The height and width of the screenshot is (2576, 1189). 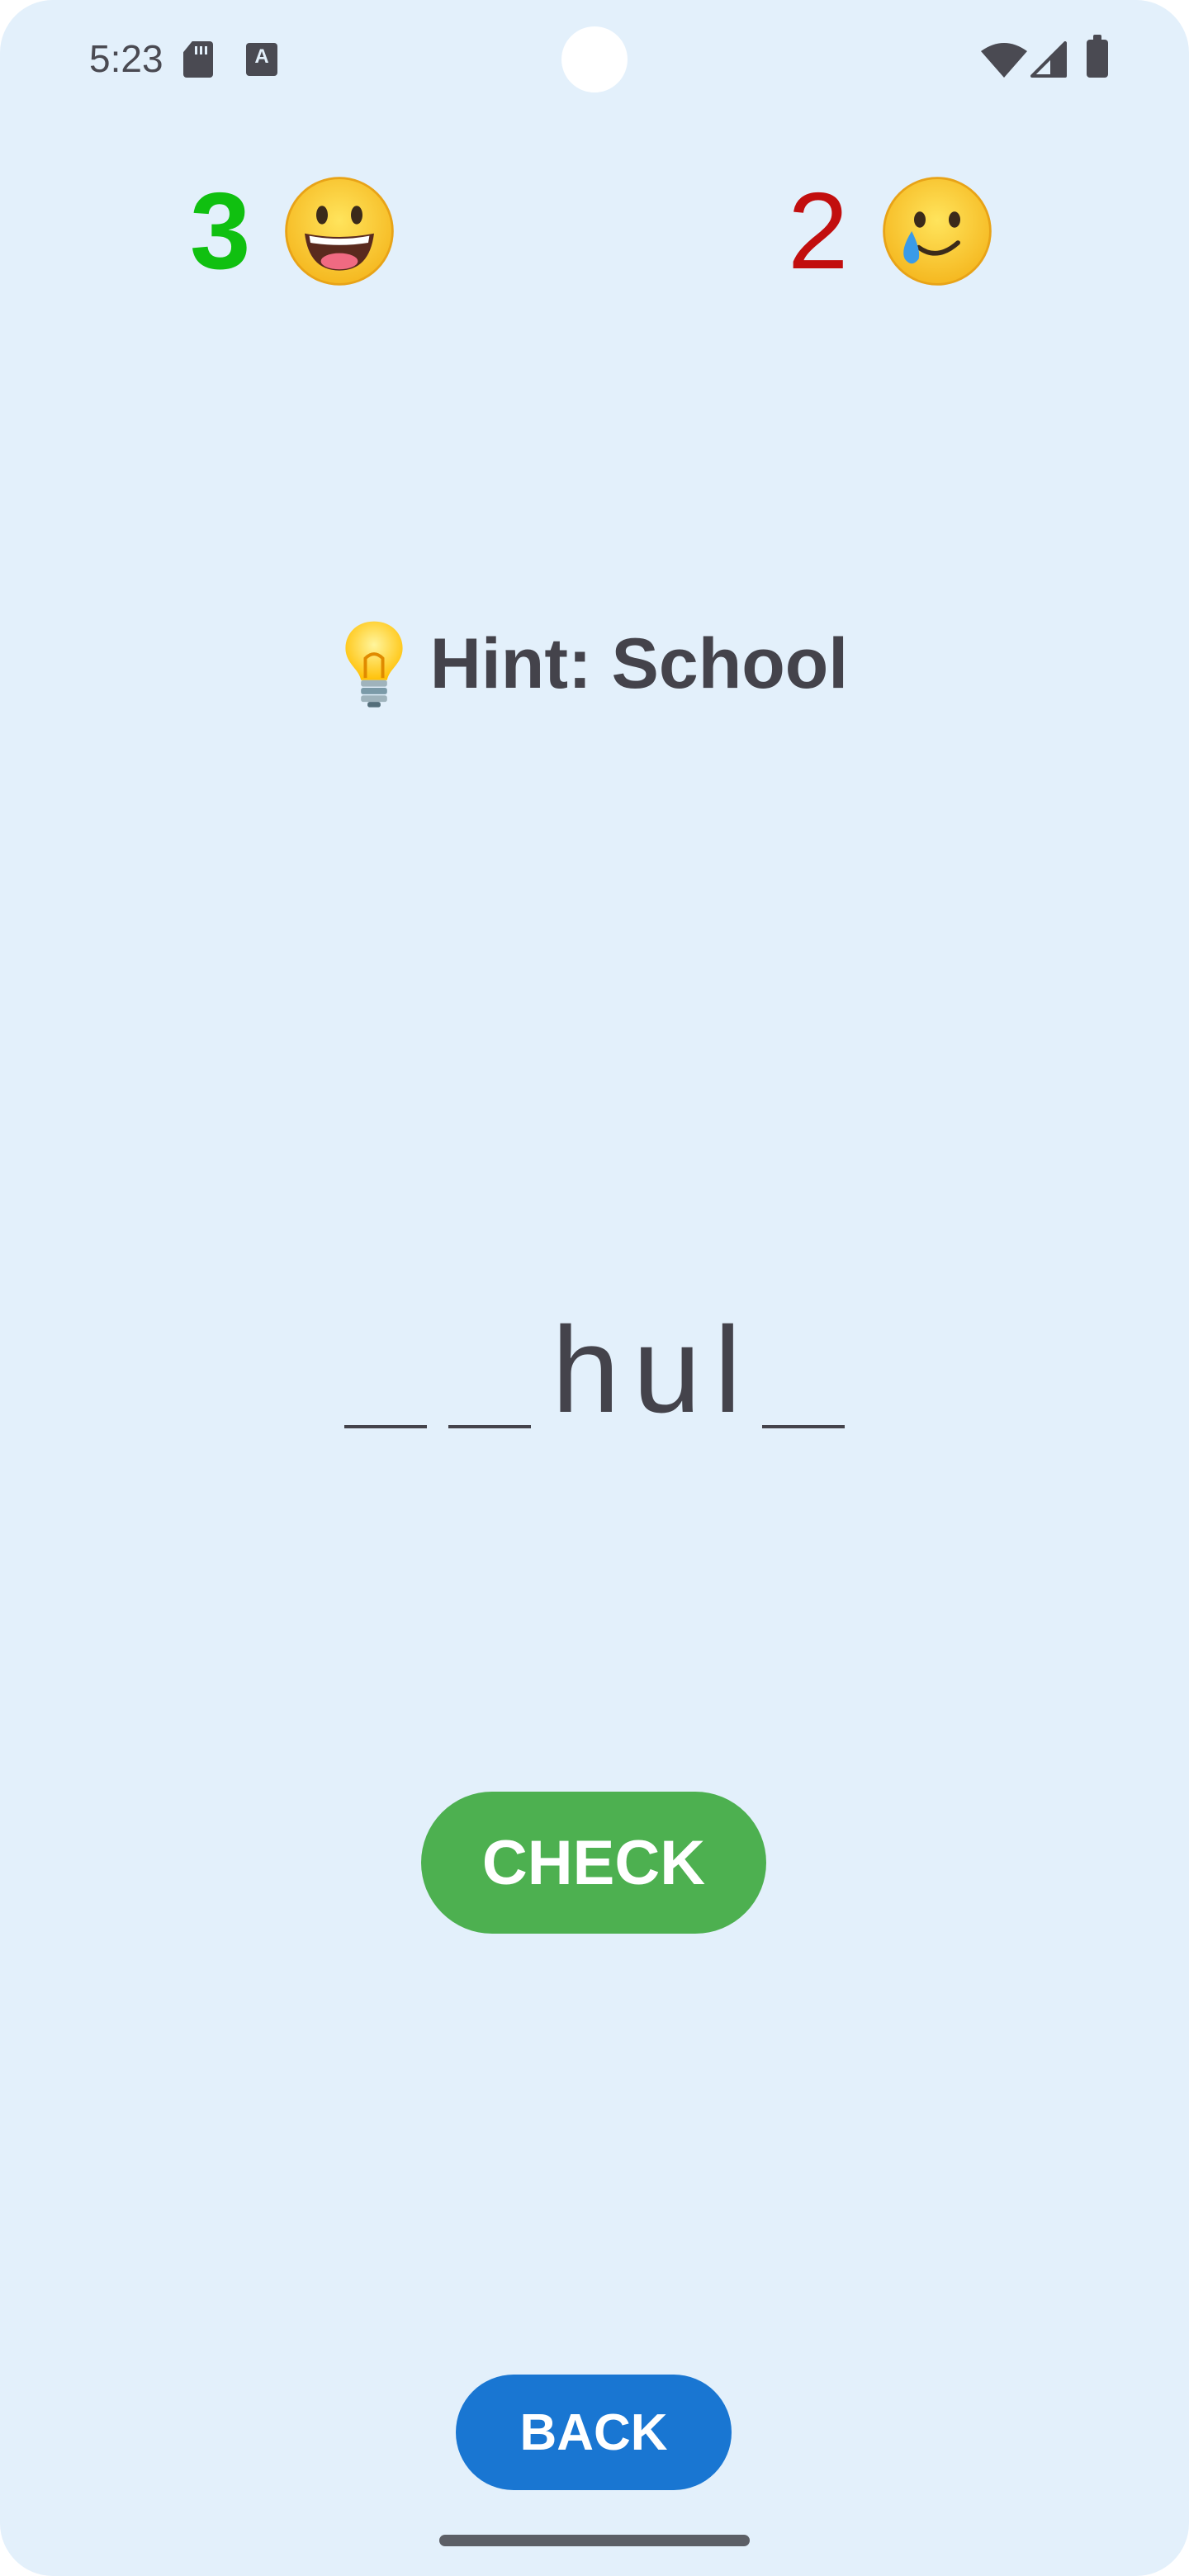 I want to click on signal-icon, so click(x=1048, y=59).